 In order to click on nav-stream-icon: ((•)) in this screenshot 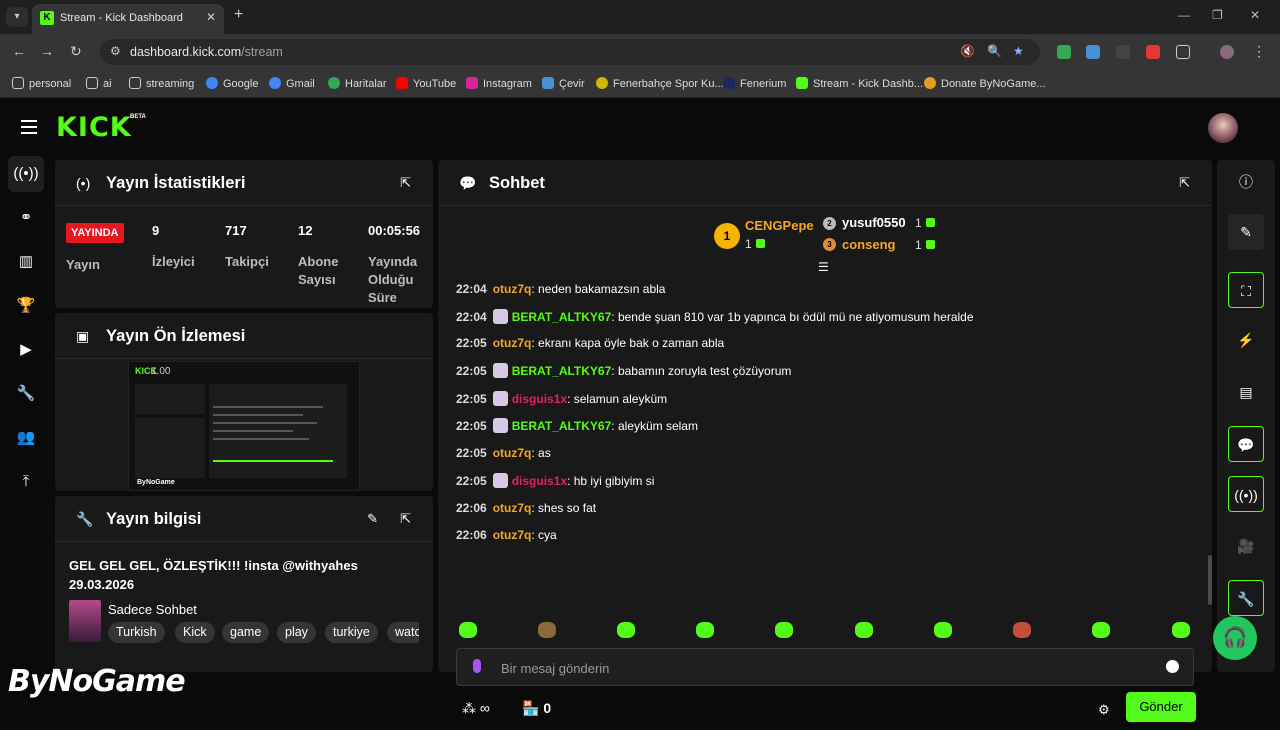, I will do `click(26, 174)`.